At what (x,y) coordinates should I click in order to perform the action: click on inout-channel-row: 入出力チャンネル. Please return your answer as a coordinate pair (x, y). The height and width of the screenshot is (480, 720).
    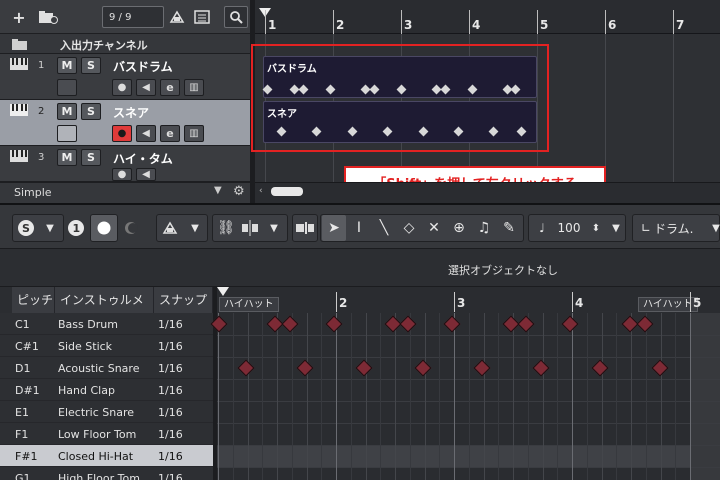
    Looking at the image, I should click on (125, 44).